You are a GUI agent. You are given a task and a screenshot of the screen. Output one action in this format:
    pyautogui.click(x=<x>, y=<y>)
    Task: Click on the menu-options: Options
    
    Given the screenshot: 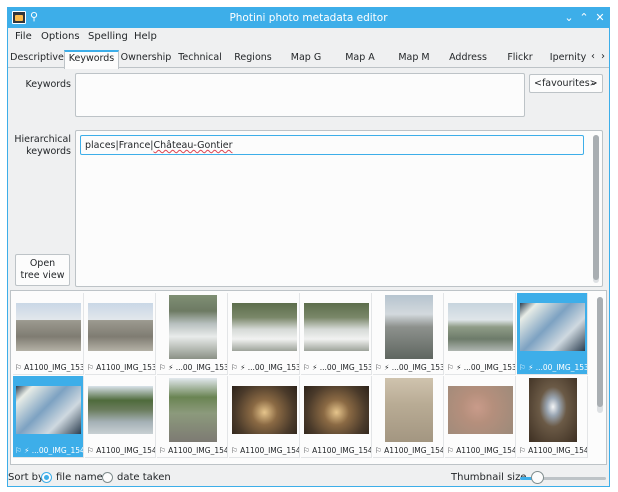 What is the action you would take?
    pyautogui.click(x=60, y=36)
    